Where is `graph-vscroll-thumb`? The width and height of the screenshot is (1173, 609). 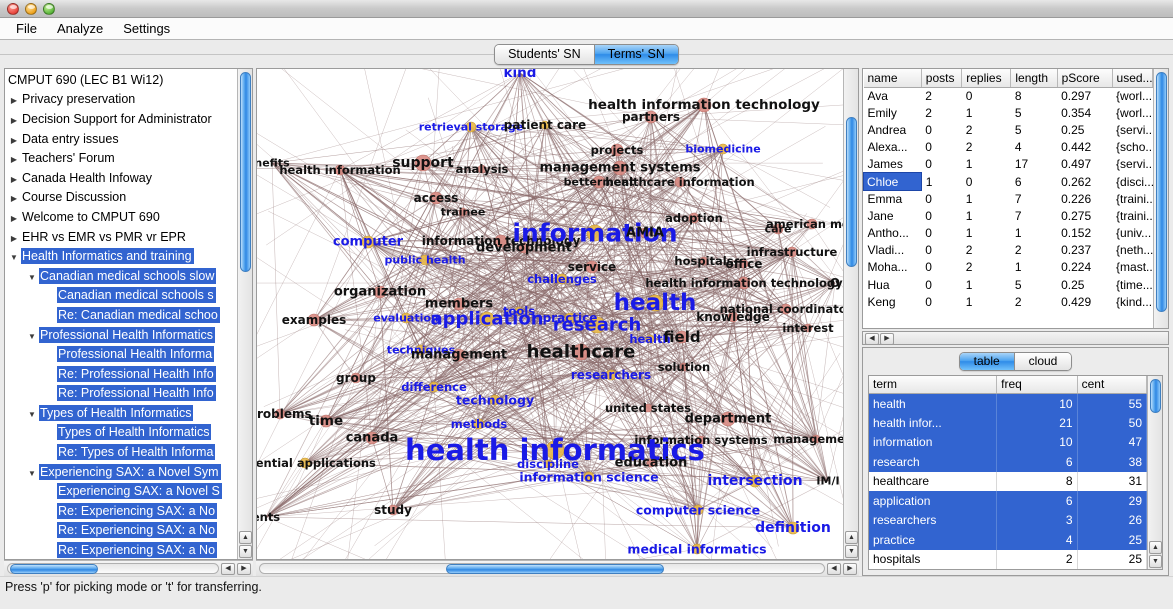
graph-vscroll-thumb is located at coordinates (851, 192).